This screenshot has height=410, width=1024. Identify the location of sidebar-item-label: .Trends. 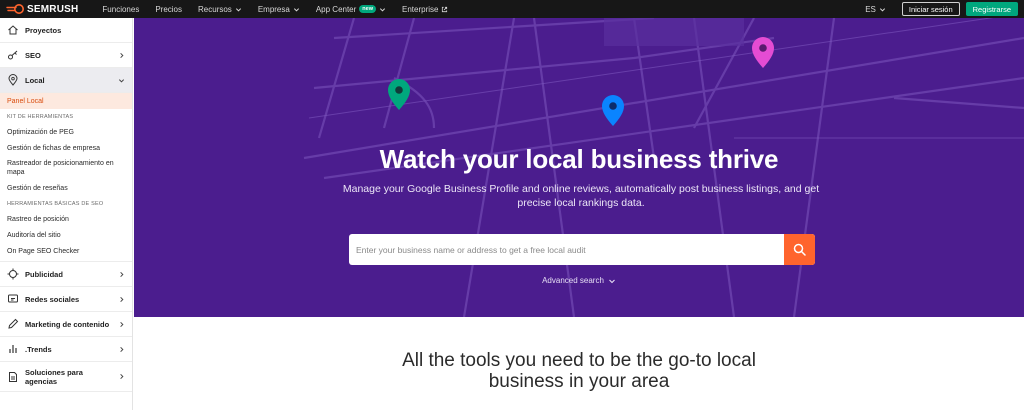
(38, 349).